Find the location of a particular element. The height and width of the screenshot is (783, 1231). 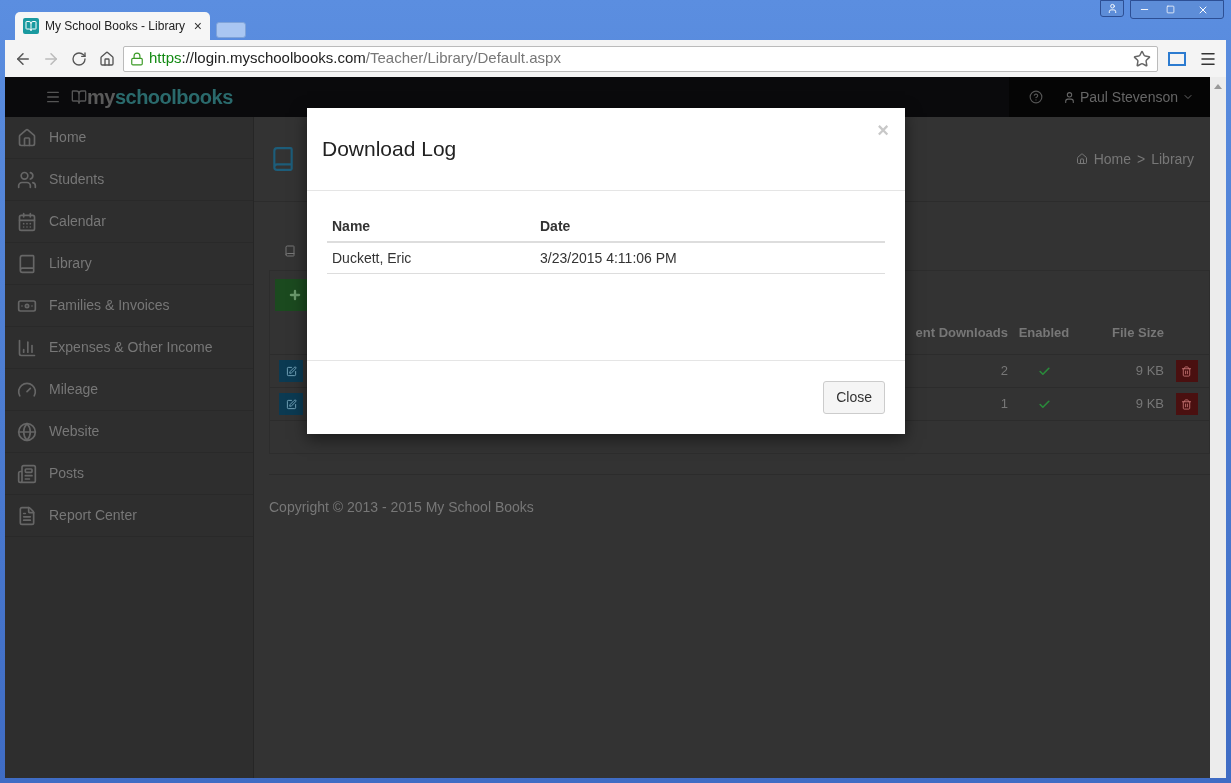

address-bar: https://login.myschoolbooks.com/Teacher/Library/Default.aspx is located at coordinates (640, 58).